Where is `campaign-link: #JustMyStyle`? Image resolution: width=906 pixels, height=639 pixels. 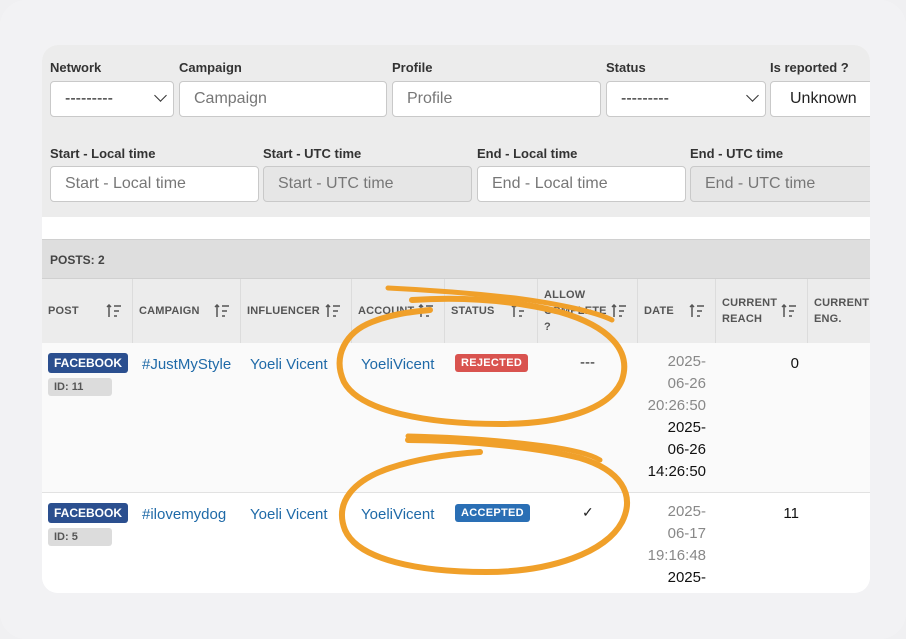 campaign-link: #JustMyStyle is located at coordinates (186, 364).